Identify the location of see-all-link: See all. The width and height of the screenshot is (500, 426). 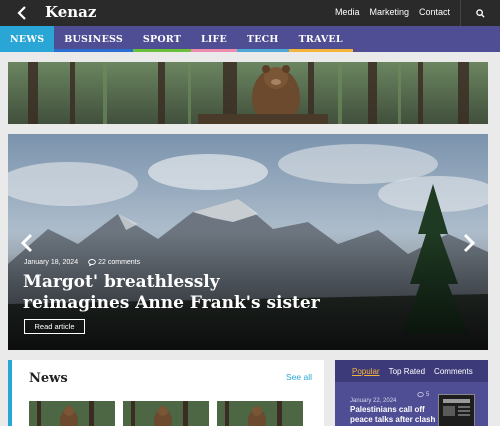
(299, 377).